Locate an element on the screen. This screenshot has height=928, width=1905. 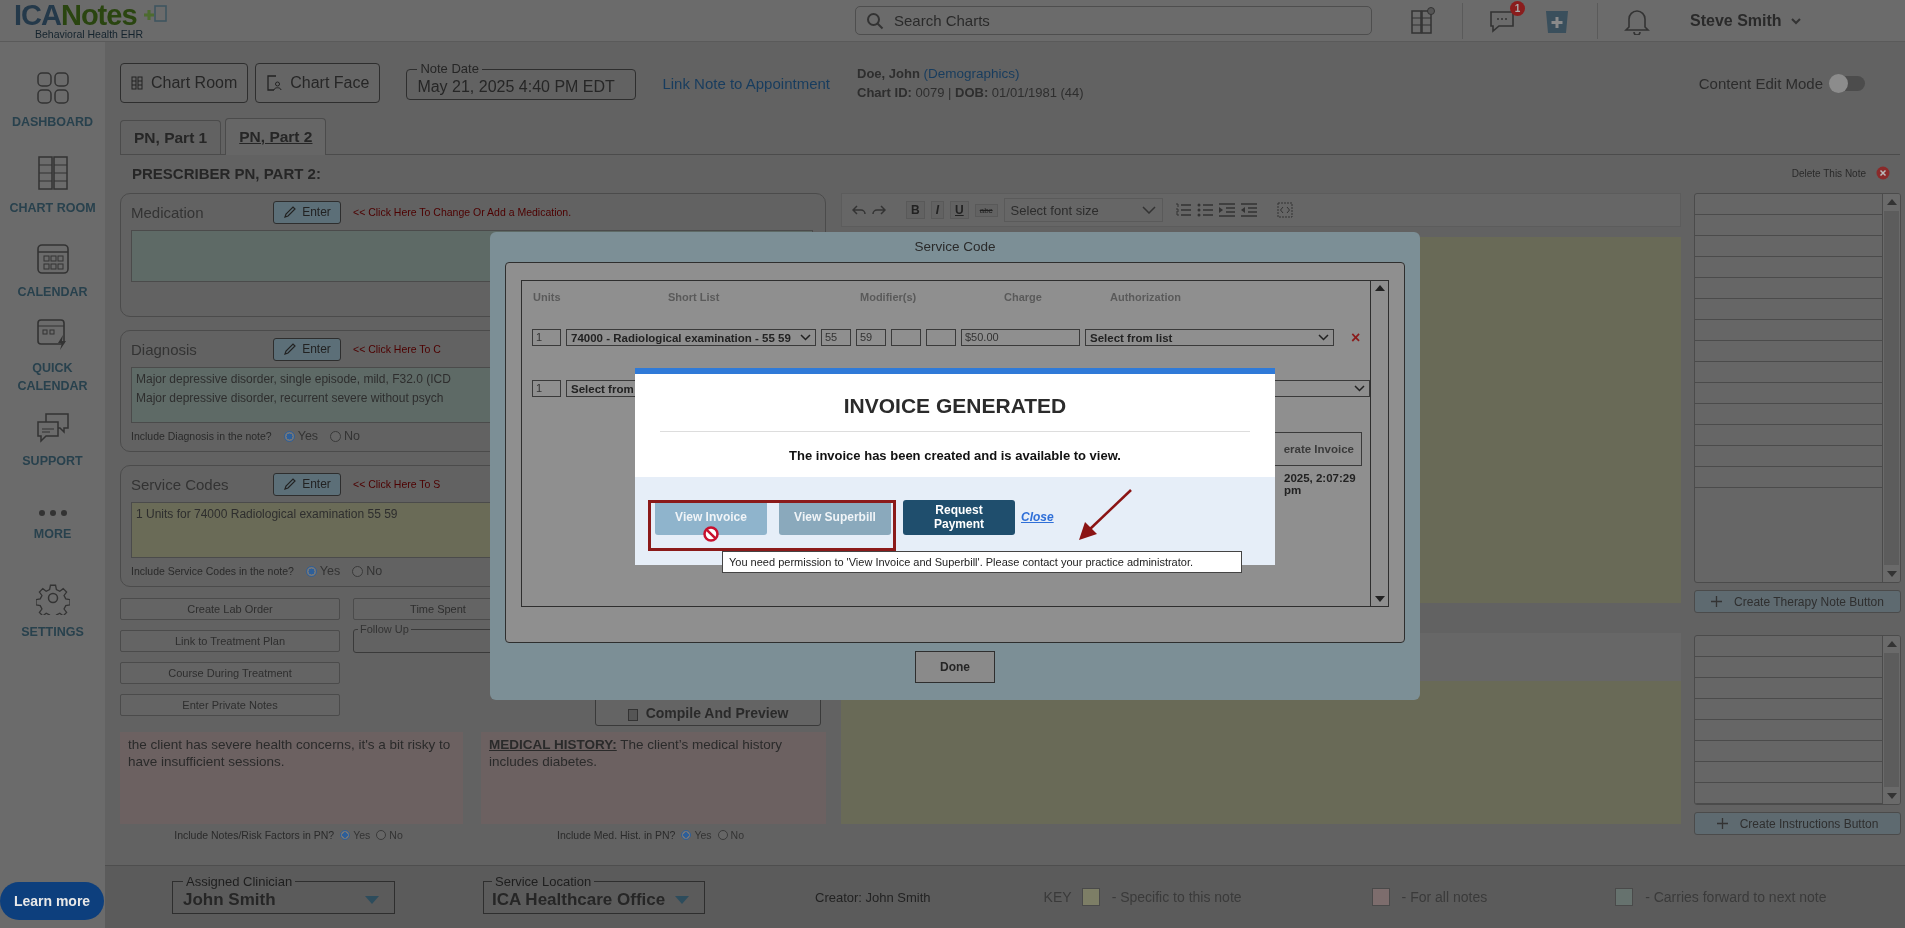
arrow is located at coordinates (1105, 515).